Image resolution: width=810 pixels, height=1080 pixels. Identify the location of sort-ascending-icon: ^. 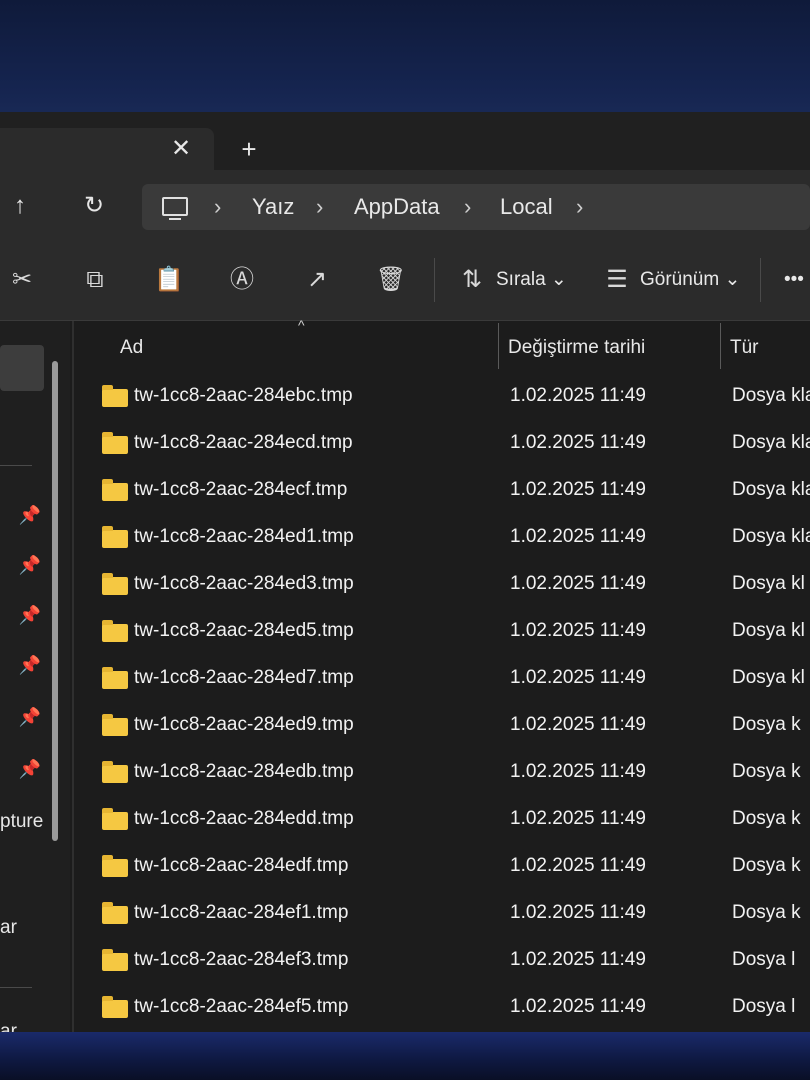
(301, 325).